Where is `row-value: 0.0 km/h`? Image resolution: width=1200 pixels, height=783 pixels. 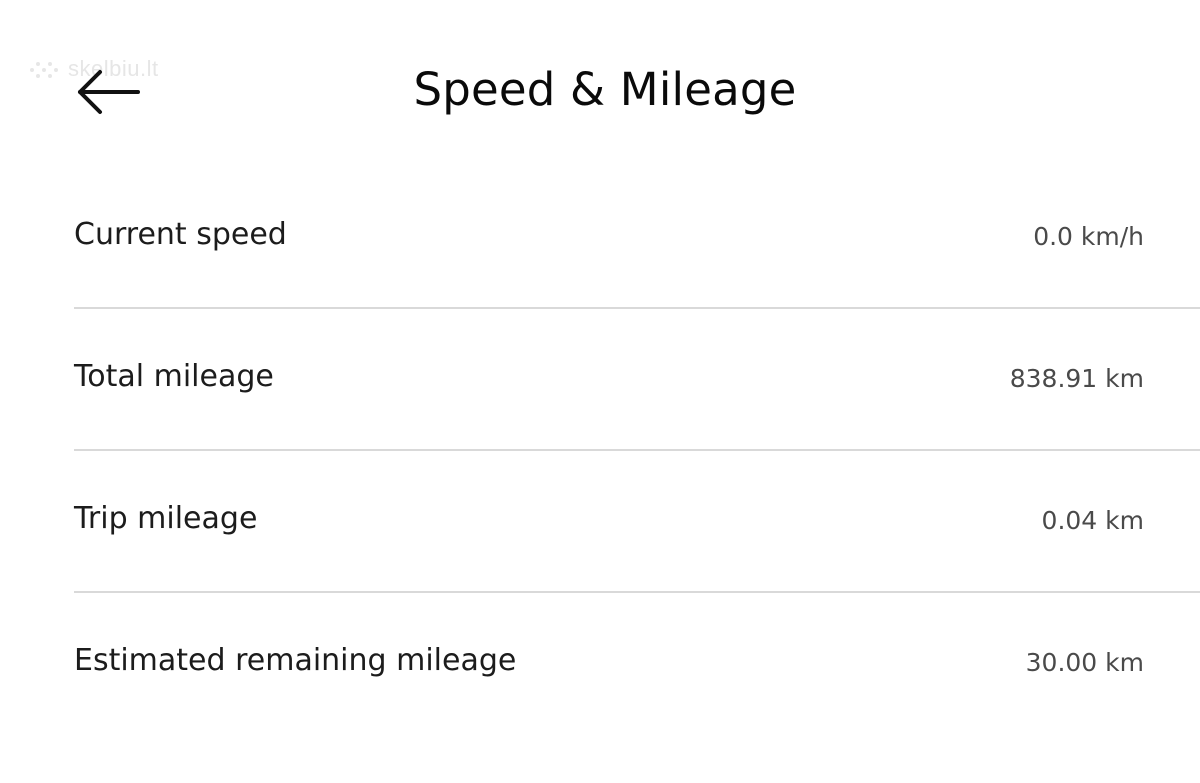
row-value: 0.0 km/h is located at coordinates (1088, 236).